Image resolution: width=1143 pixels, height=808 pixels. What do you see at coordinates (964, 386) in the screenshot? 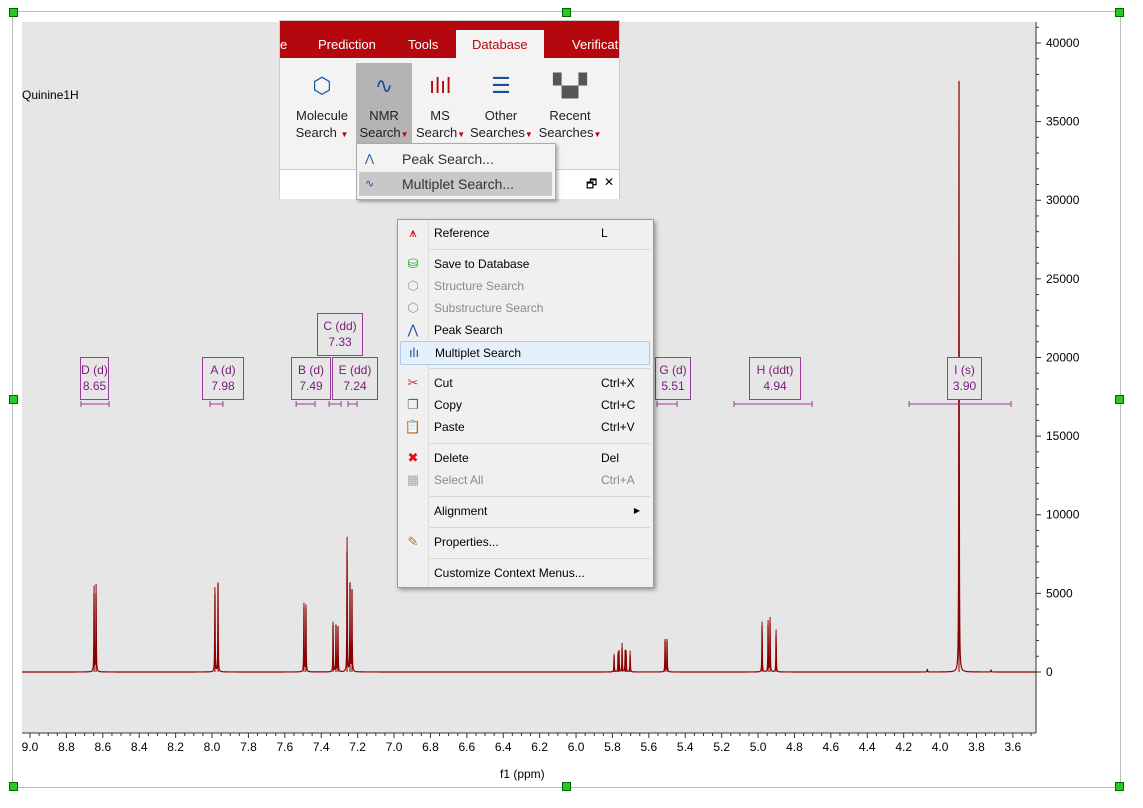
I see `multiplet-shift: 3.90` at bounding box center [964, 386].